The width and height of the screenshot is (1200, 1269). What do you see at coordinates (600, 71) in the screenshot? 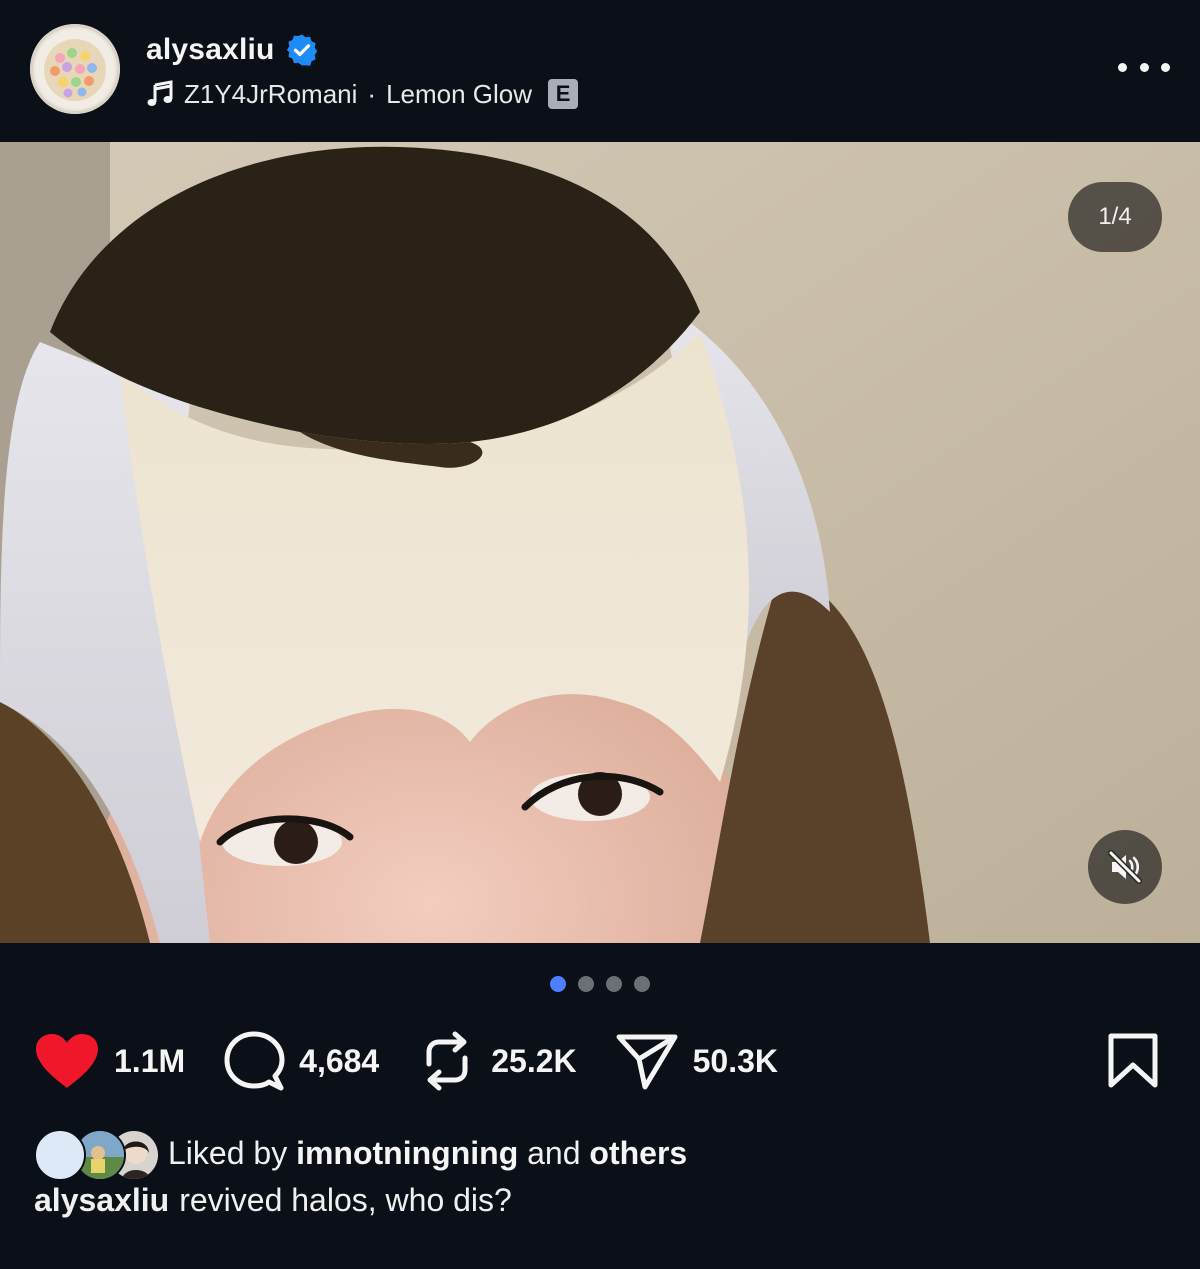
I see `post-header: alysaxliu Z1Y4JrRomani · Lemon Glow E` at bounding box center [600, 71].